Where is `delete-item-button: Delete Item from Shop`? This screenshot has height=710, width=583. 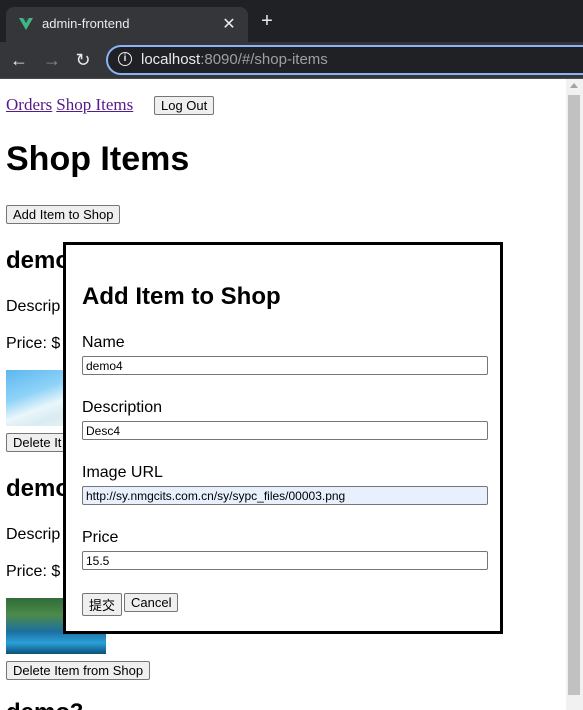 delete-item-button: Delete Item from Shop is located at coordinates (78, 670).